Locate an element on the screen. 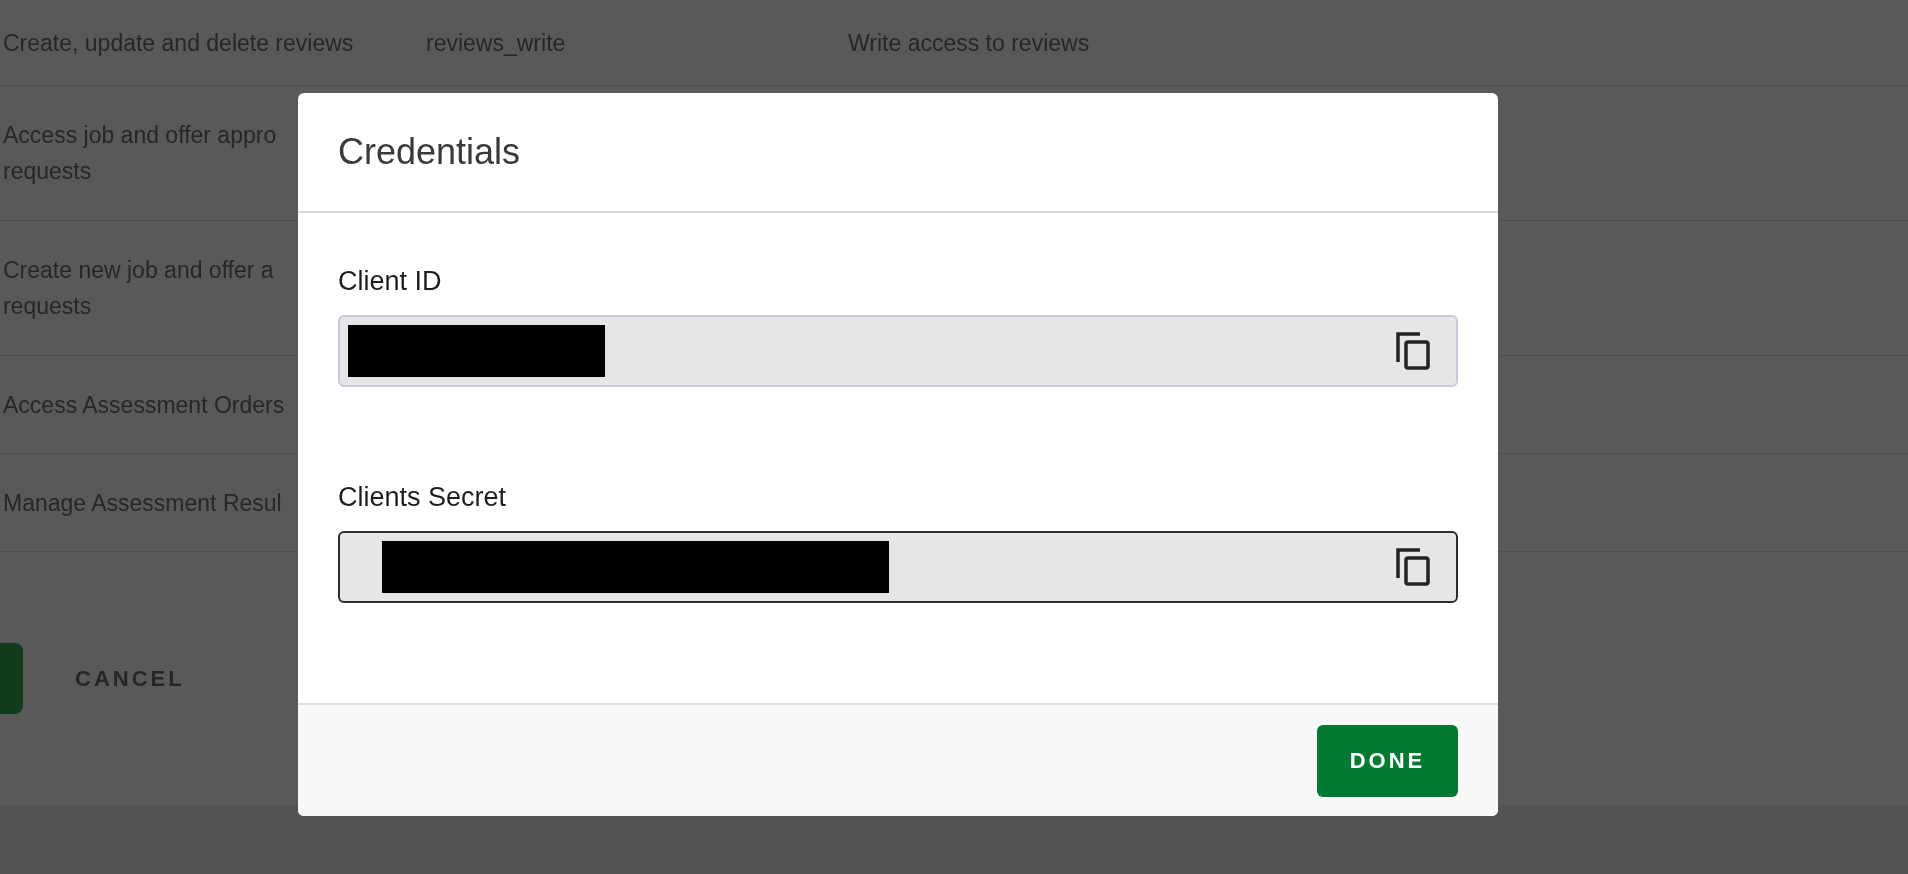  field-label: Clients Secret is located at coordinates (423, 497).